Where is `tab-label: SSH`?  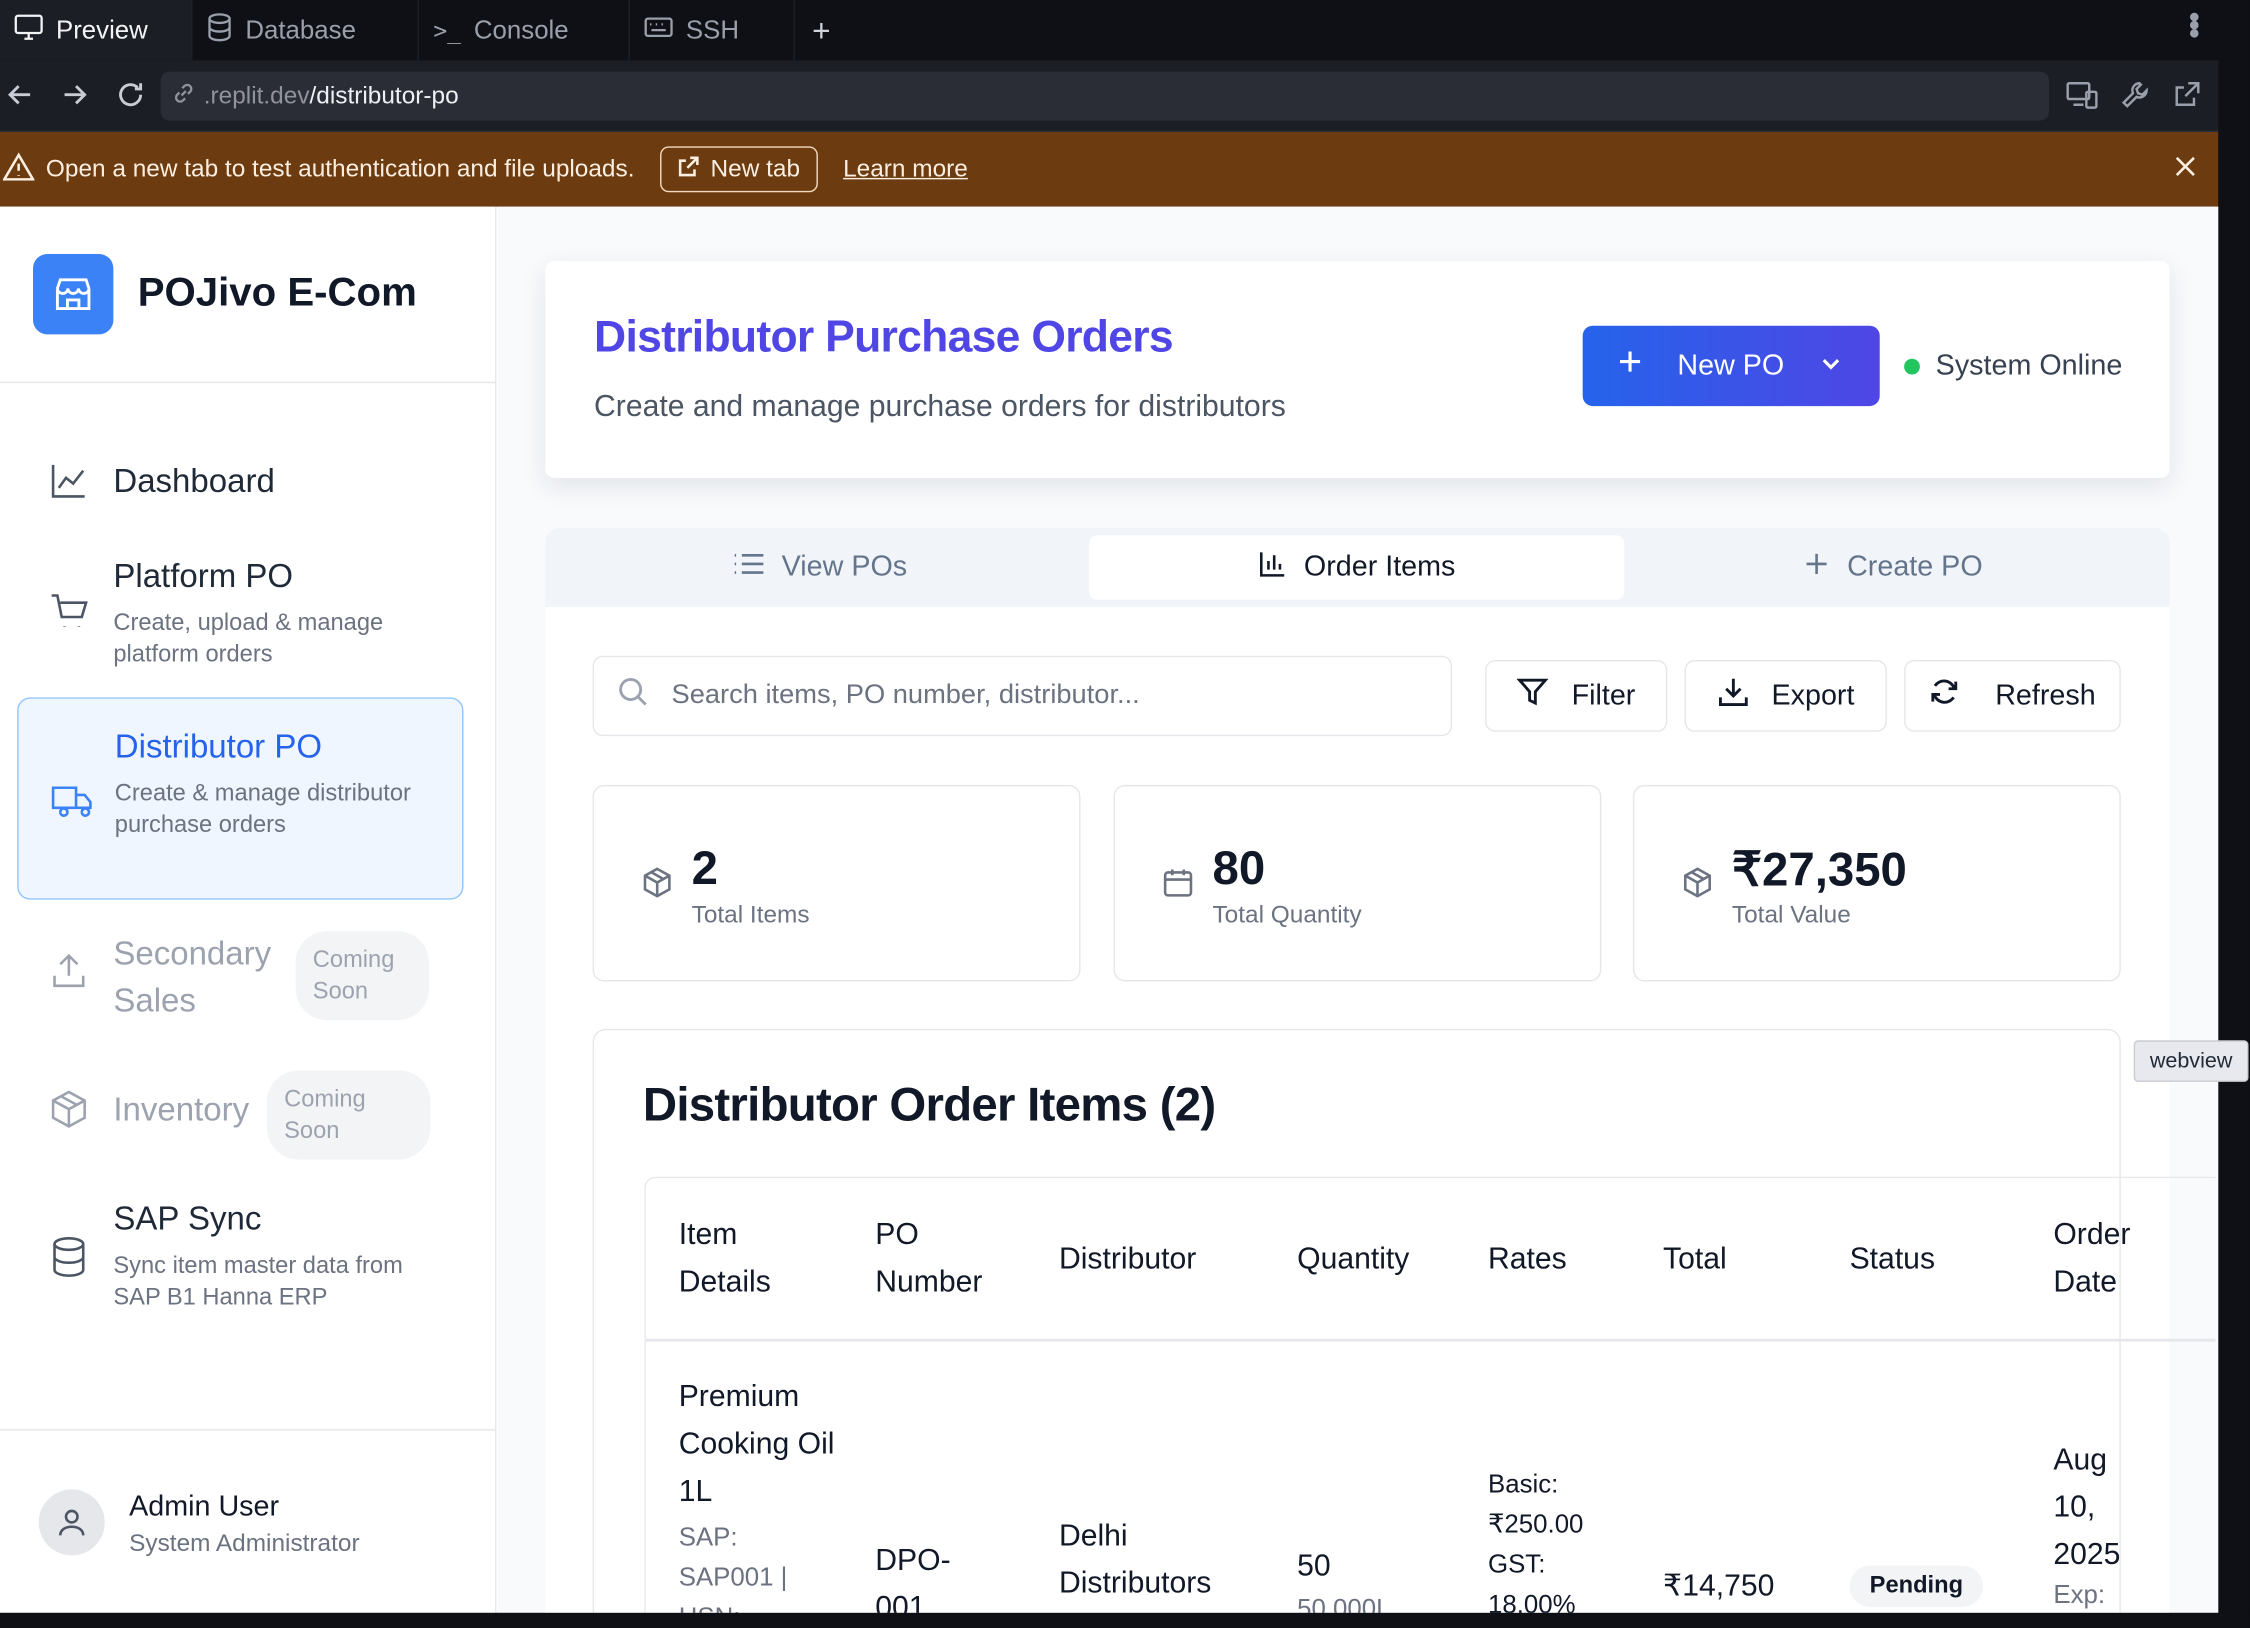 tab-label: SSH is located at coordinates (712, 29).